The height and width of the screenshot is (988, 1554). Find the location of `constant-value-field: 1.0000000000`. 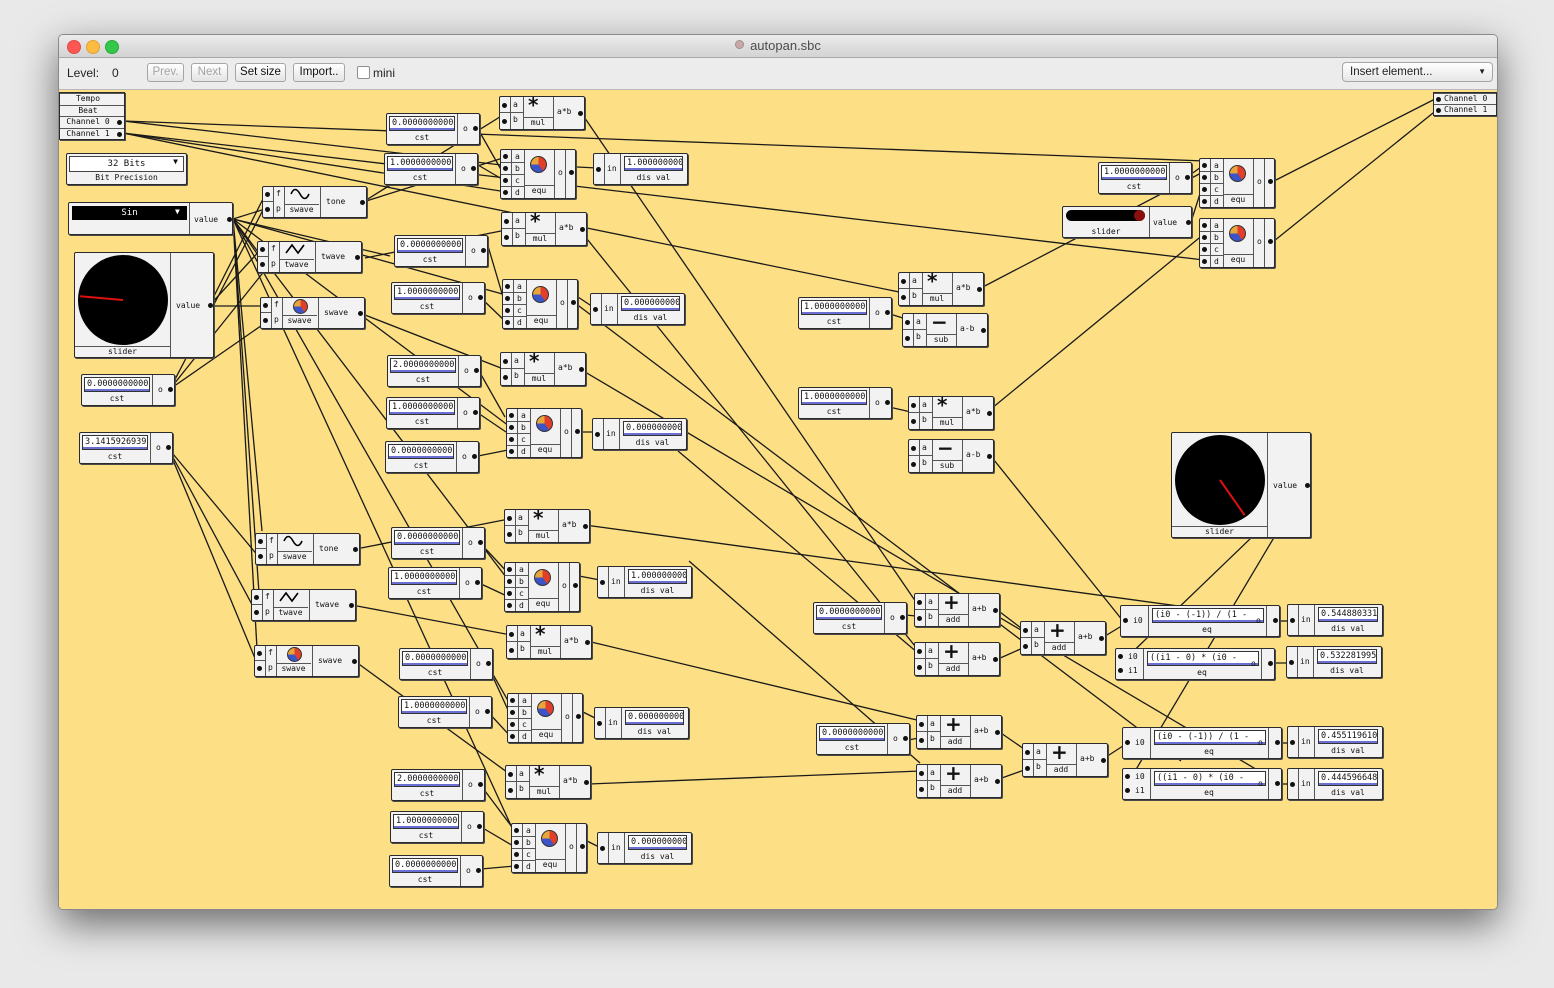

constant-value-field: 1.0000000000 is located at coordinates (427, 292).